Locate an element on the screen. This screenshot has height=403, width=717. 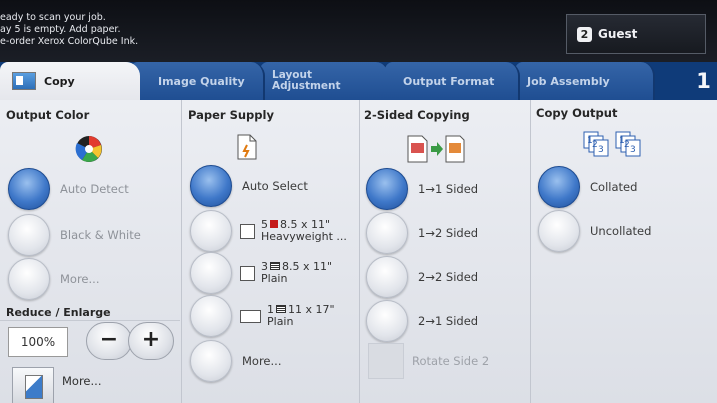
tray-details: 3 8.5 x 11" Plain is located at coordinates (297, 272).